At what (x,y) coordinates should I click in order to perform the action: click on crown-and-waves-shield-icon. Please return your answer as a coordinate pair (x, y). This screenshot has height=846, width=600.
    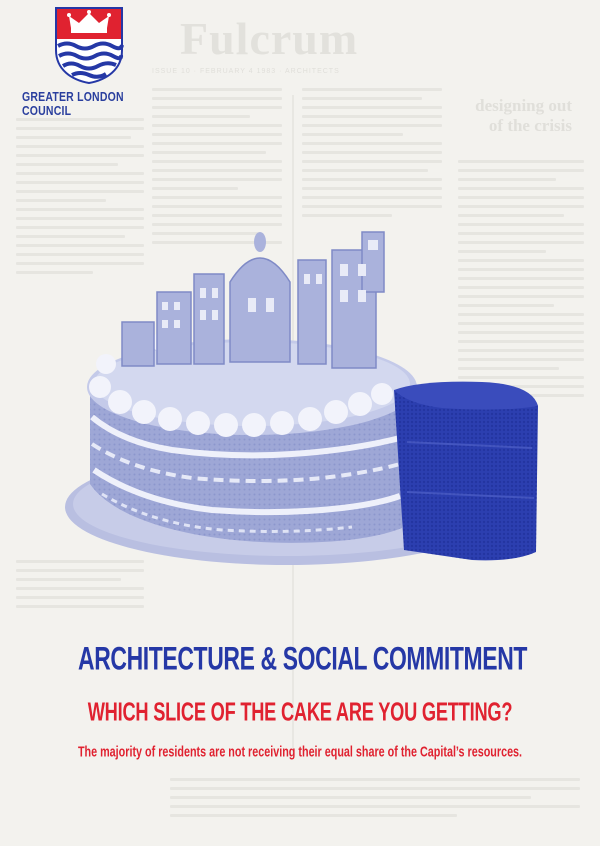
    Looking at the image, I should click on (89, 45).